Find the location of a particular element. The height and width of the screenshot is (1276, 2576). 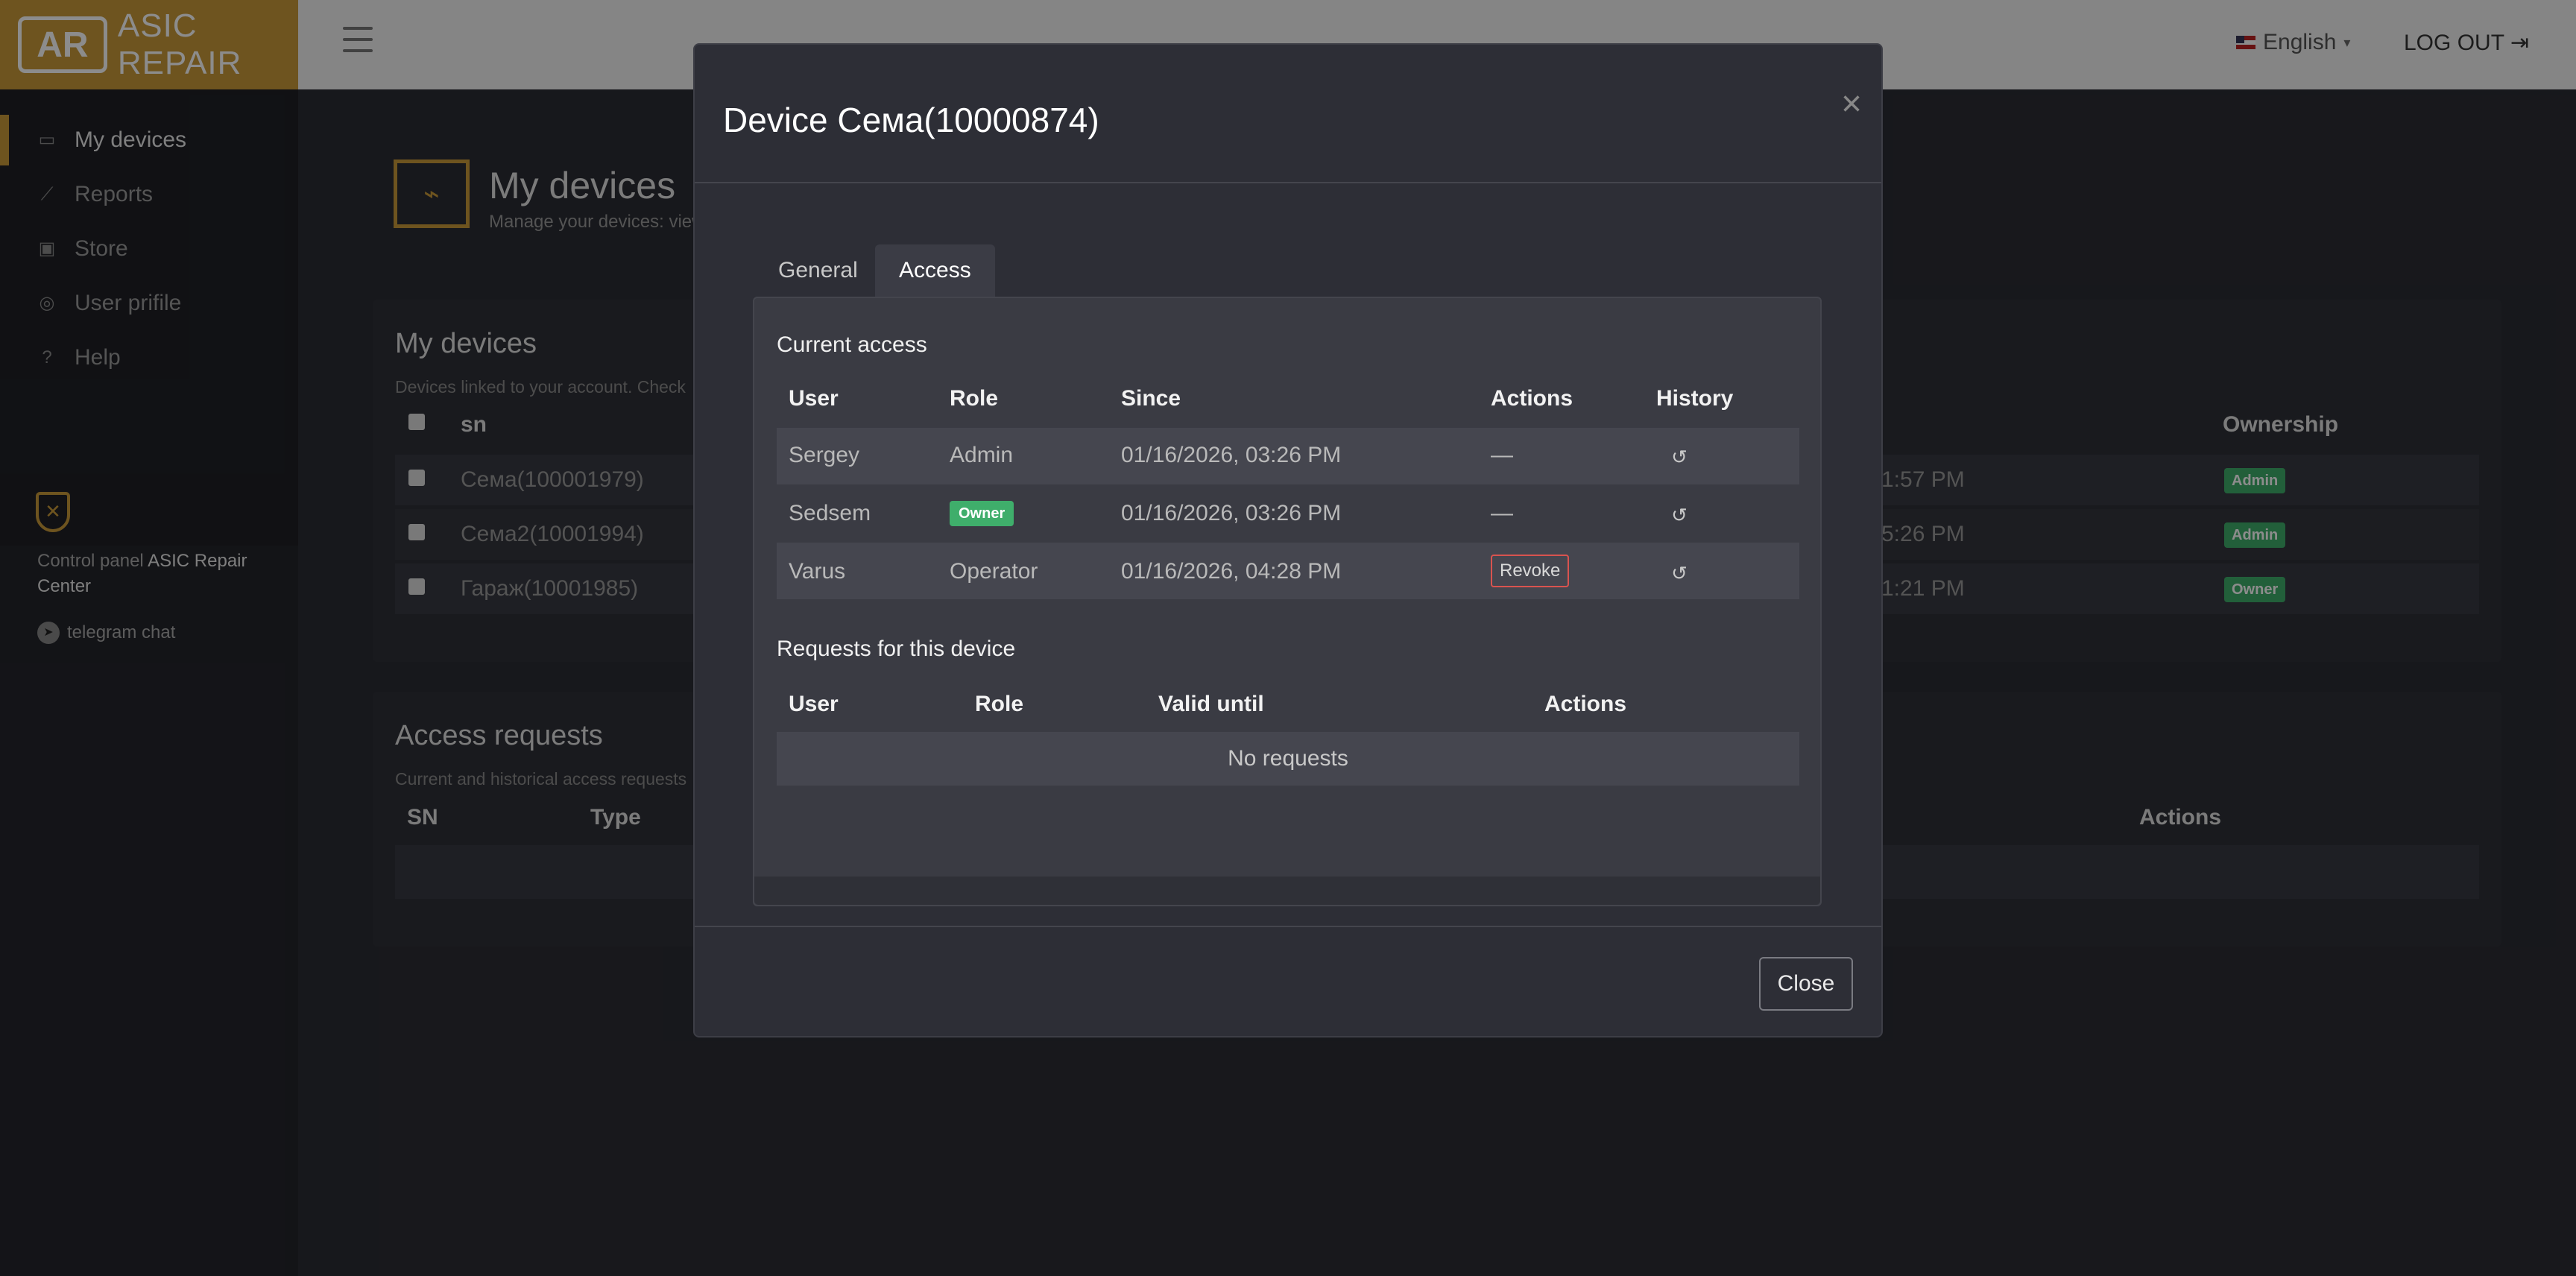

close-button: Close is located at coordinates (1806, 984).